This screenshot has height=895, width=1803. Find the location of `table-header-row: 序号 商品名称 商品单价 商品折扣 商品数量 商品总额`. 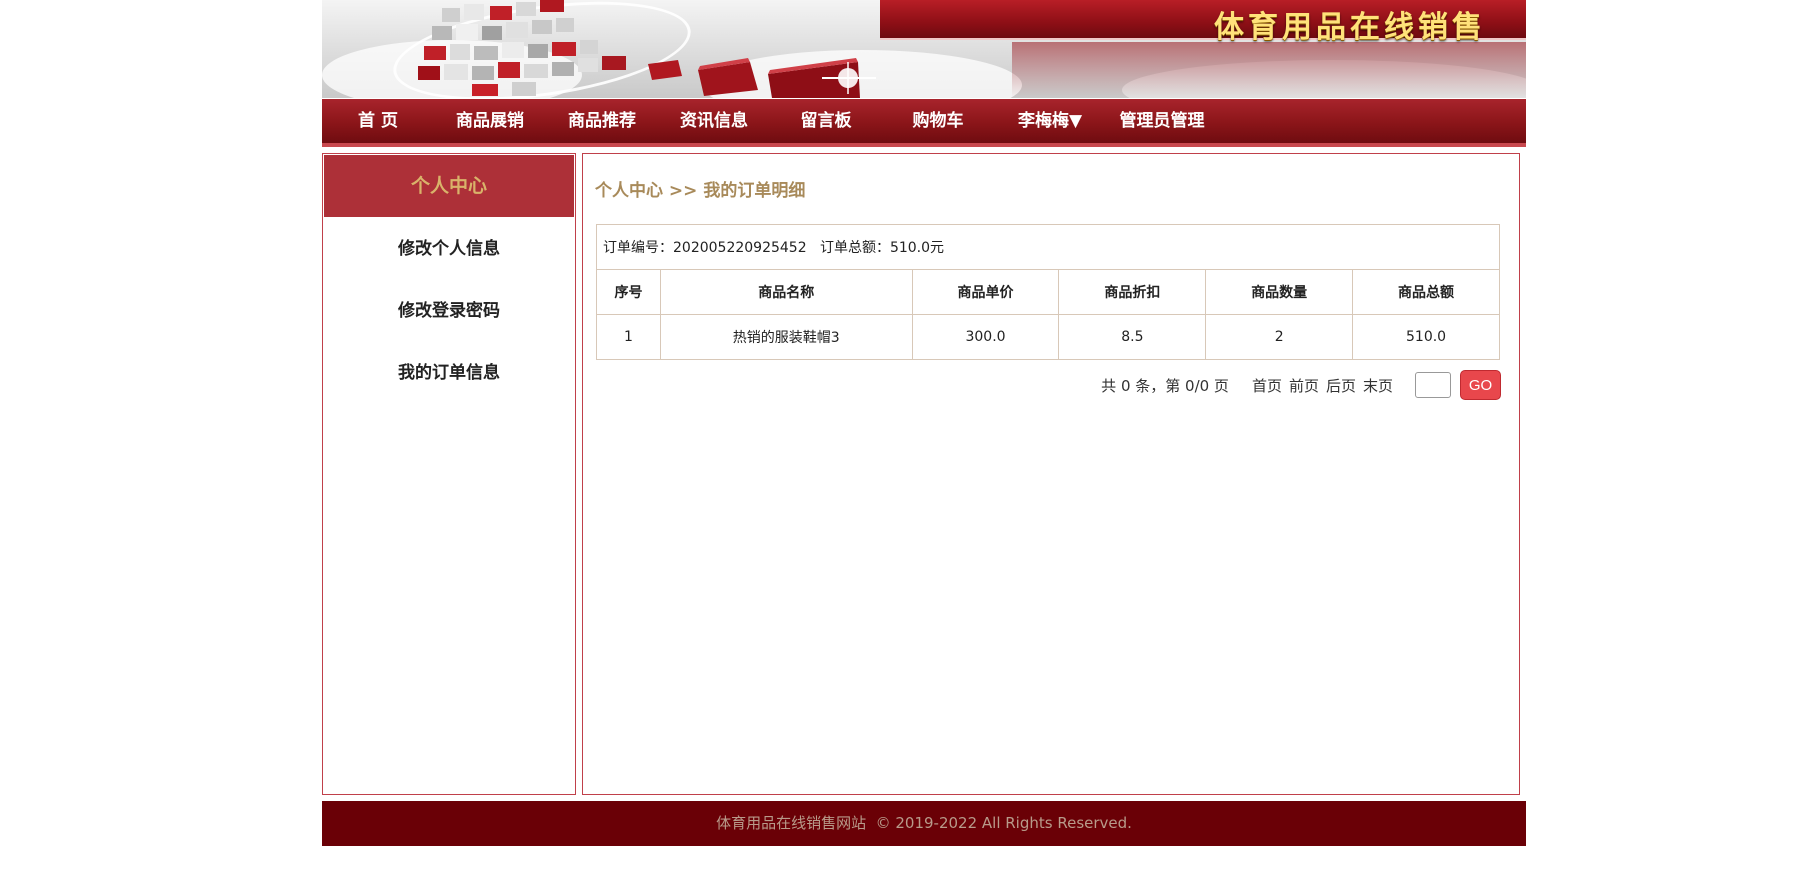

table-header-row: 序号 商品名称 商品单价 商品折扣 商品数量 商品总额 is located at coordinates (1048, 292).